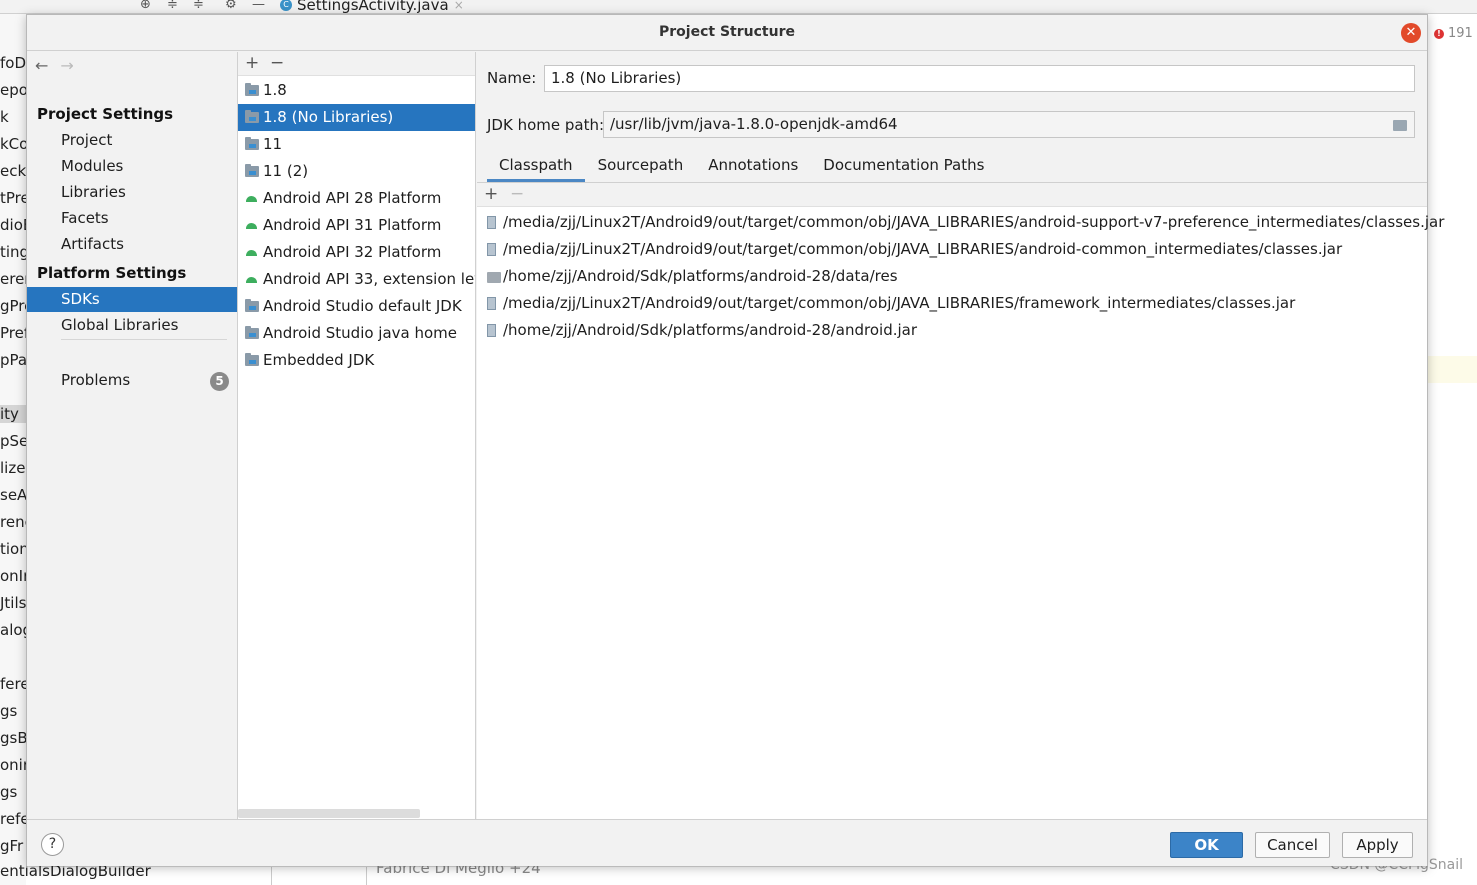 Image resolution: width=1477 pixels, height=885 pixels. What do you see at coordinates (903, 167) in the screenshot?
I see `tab-documentation-paths: Documentation Paths` at bounding box center [903, 167].